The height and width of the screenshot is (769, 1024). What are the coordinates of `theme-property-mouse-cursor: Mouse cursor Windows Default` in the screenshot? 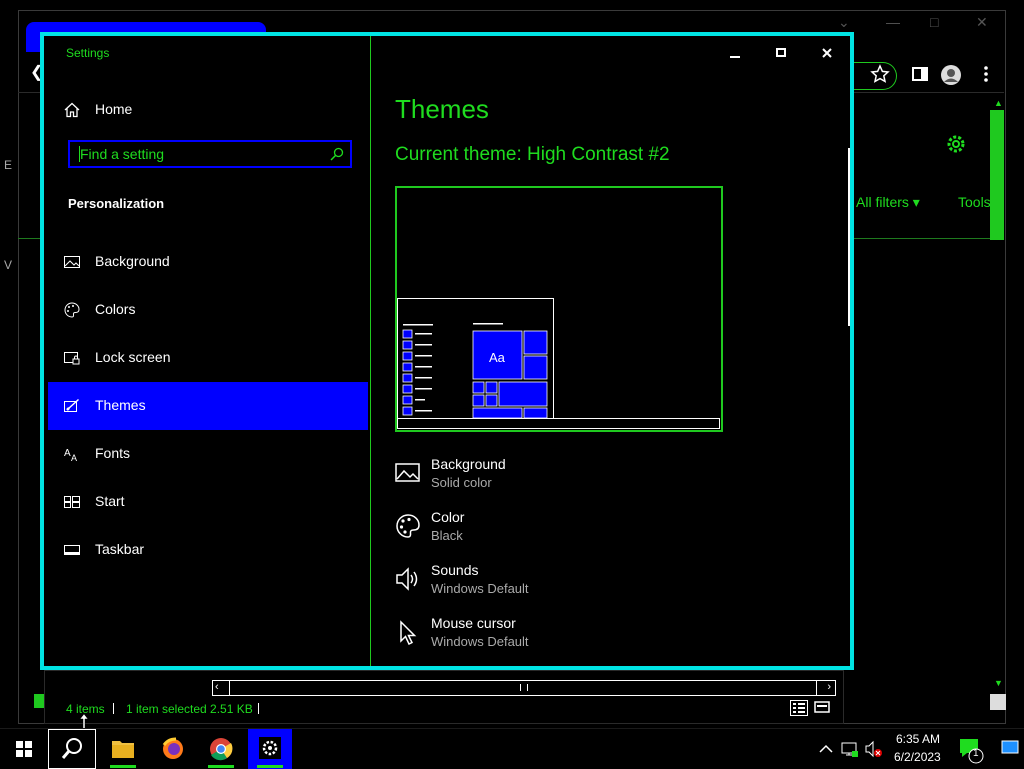 It's located at (545, 638).